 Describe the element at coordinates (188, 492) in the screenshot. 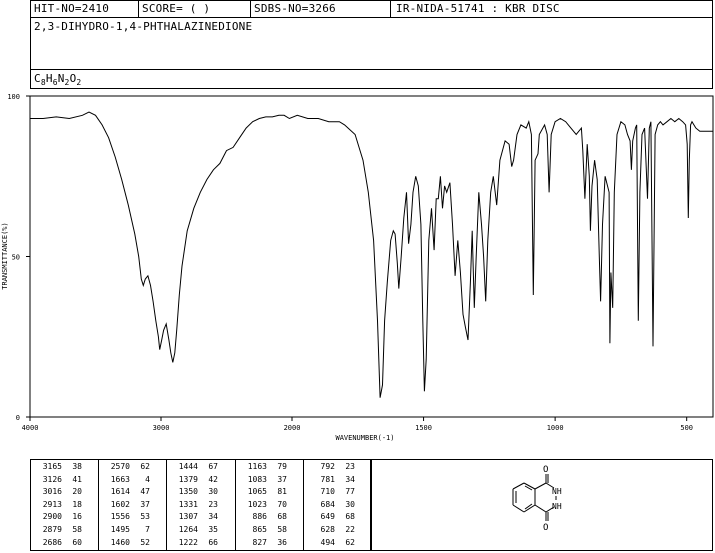

I see `peak-wavenumber: 1350` at that location.